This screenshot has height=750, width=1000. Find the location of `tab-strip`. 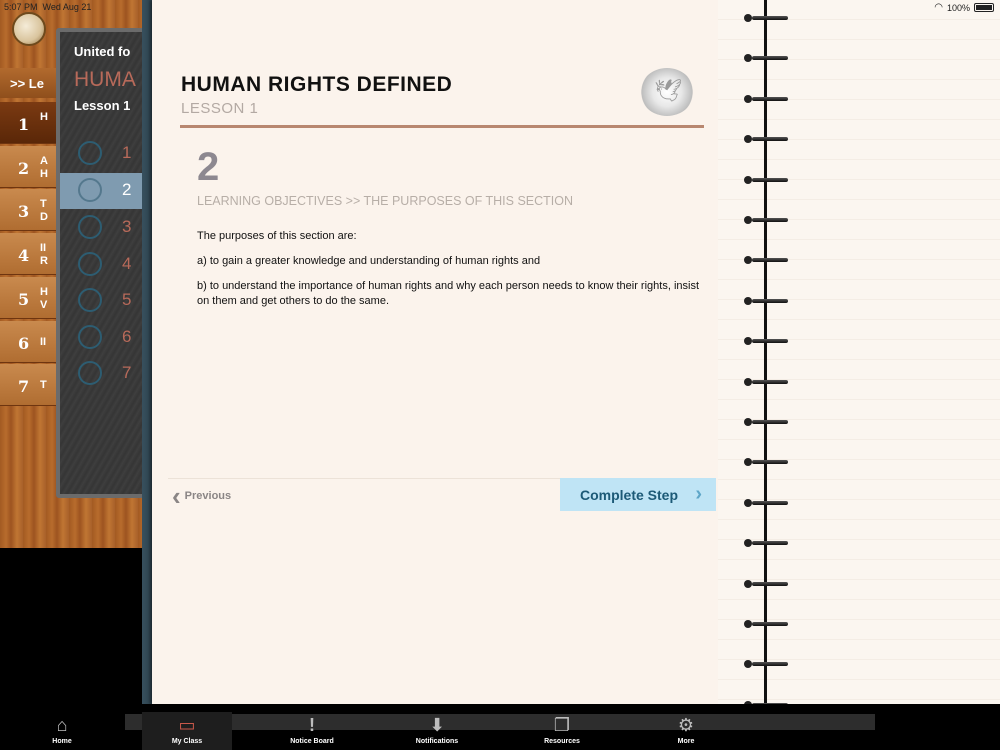

tab-strip is located at coordinates (500, 722).